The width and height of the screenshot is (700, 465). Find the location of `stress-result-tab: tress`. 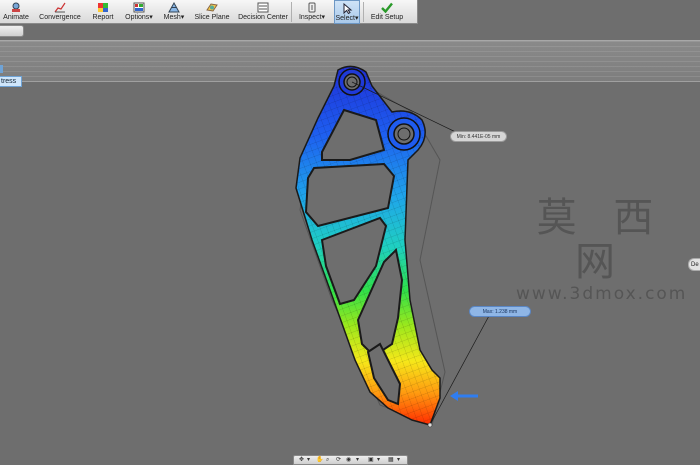

stress-result-tab: tress is located at coordinates (11, 81).